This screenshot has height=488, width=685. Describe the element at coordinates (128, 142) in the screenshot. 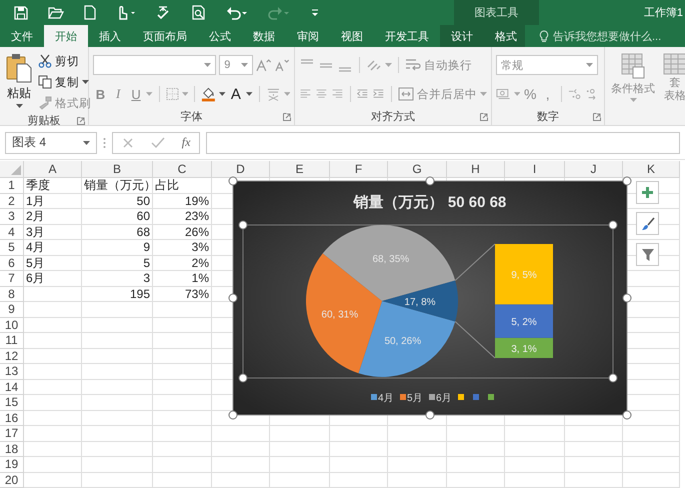

I see `cancel-icon` at that location.